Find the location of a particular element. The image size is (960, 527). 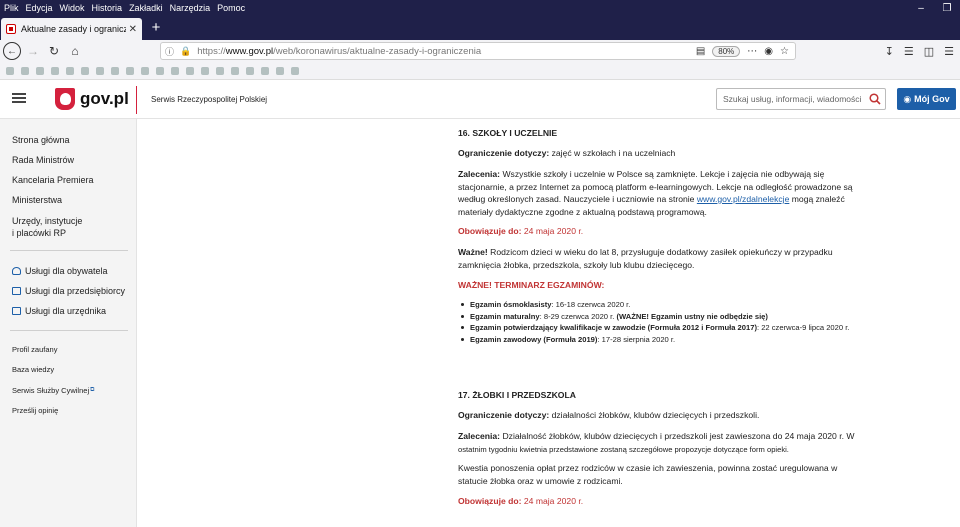

forward-icon: → is located at coordinates (33, 51).